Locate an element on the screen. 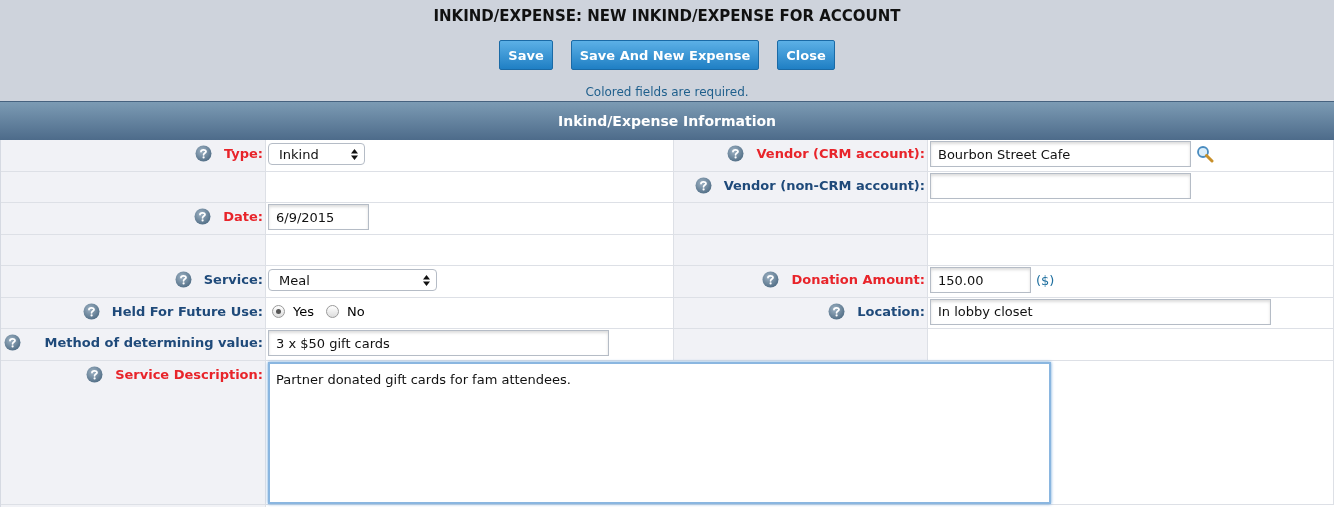 The width and height of the screenshot is (1334, 507). input-field: Bourbon Street Cafe is located at coordinates (1060, 154).